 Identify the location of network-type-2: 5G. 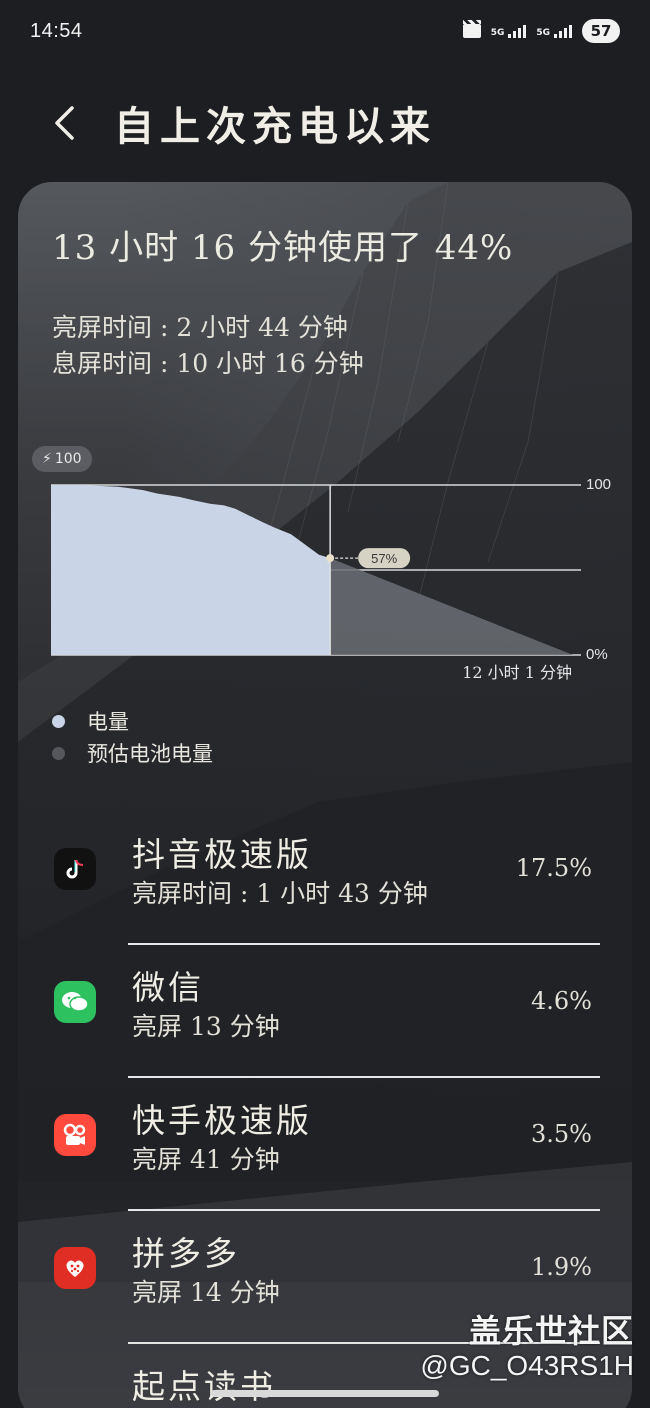
(543, 32).